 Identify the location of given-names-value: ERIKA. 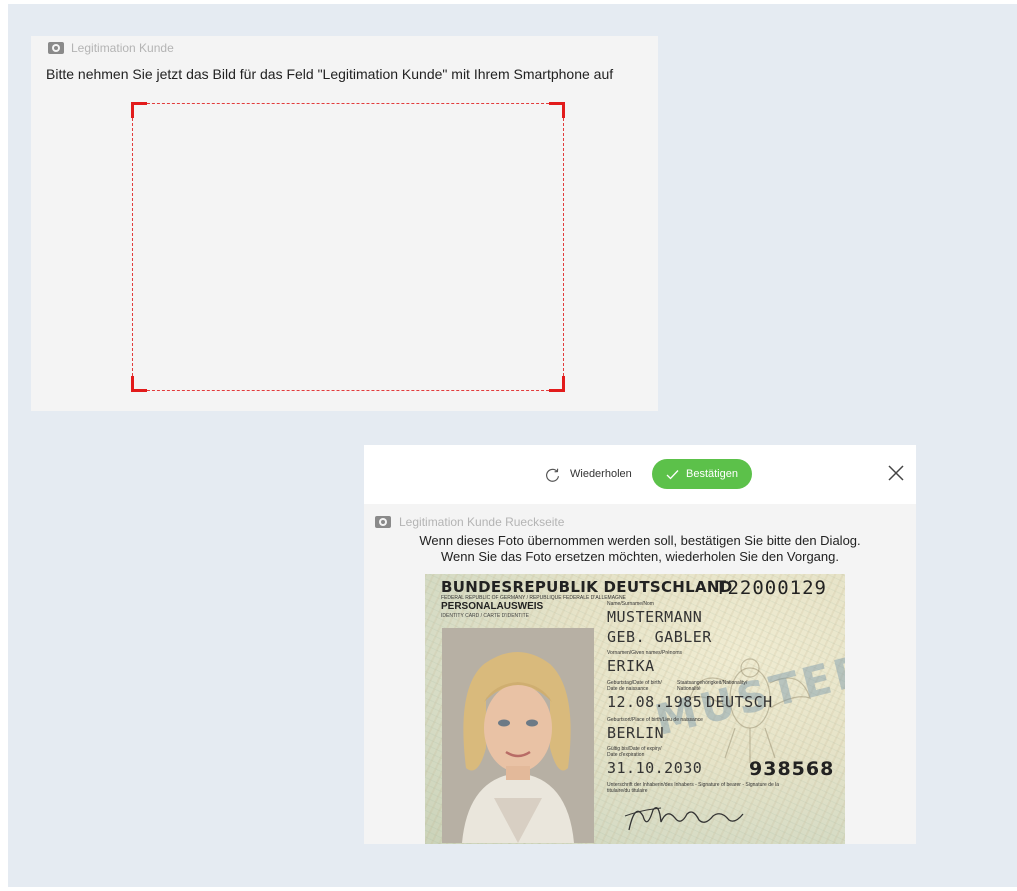
(631, 666).